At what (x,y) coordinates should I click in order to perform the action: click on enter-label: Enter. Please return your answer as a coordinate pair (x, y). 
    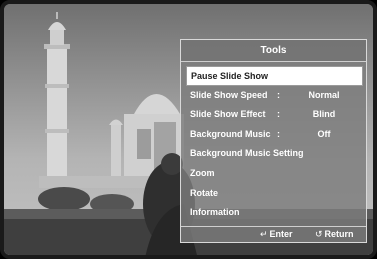
    Looking at the image, I should click on (281, 234).